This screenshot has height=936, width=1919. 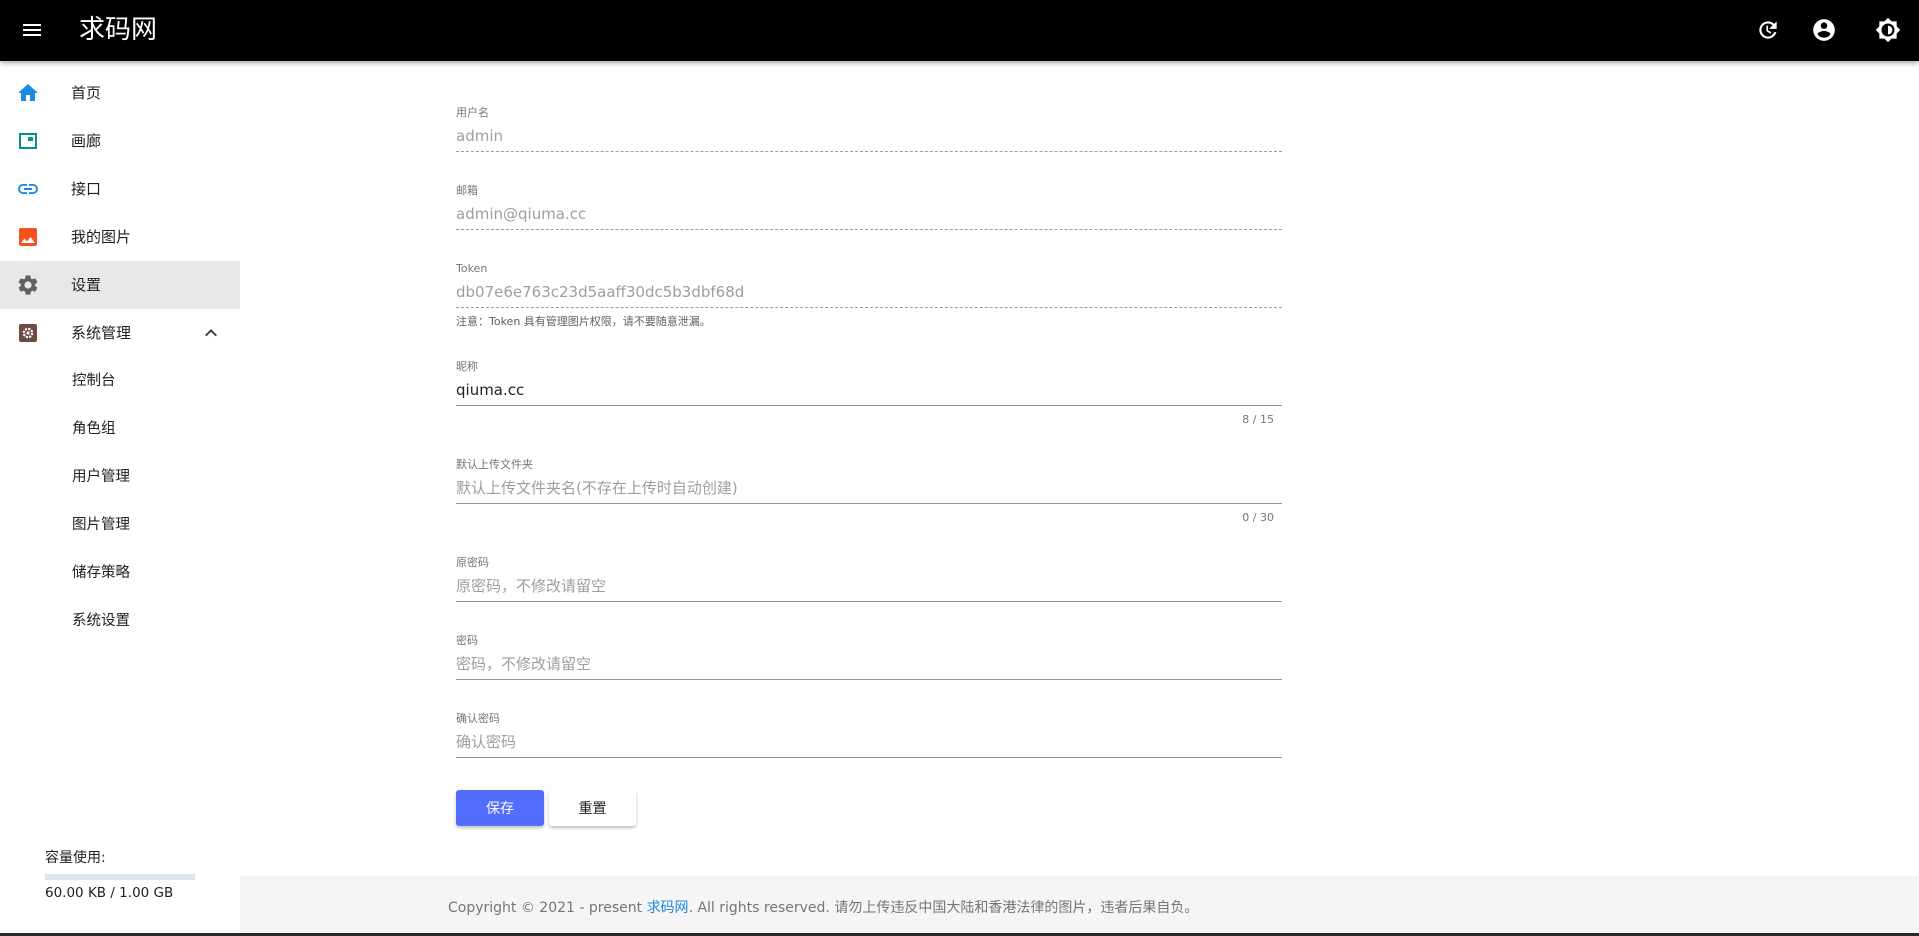 What do you see at coordinates (1824, 30) in the screenshot?
I see `account-circle-icon` at bounding box center [1824, 30].